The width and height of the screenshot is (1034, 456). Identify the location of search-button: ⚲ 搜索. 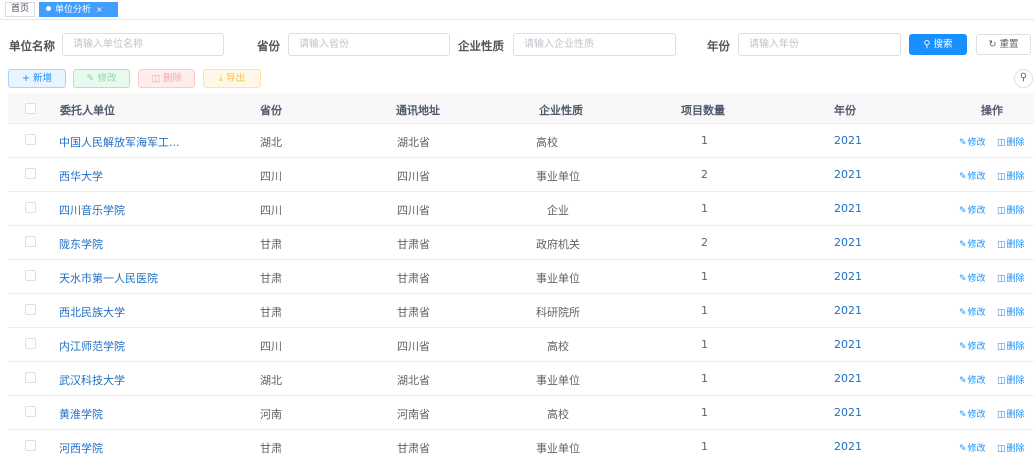
(938, 44).